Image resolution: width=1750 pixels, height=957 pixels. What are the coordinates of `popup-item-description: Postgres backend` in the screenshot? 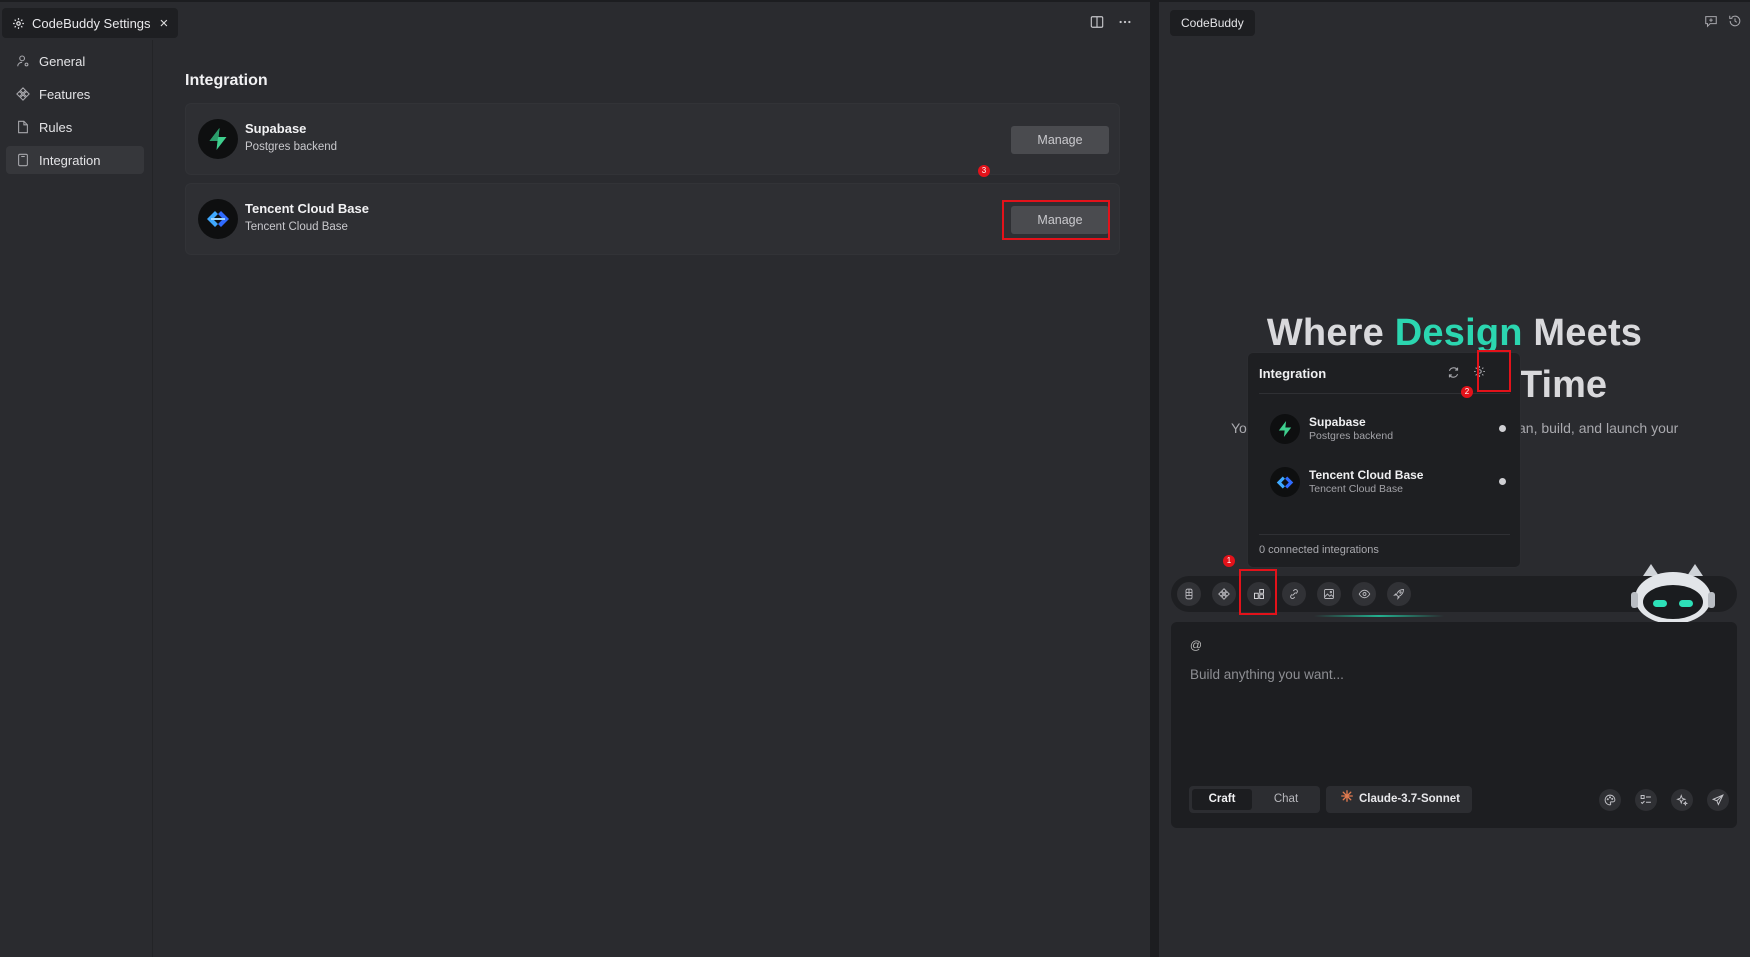 It's located at (1351, 436).